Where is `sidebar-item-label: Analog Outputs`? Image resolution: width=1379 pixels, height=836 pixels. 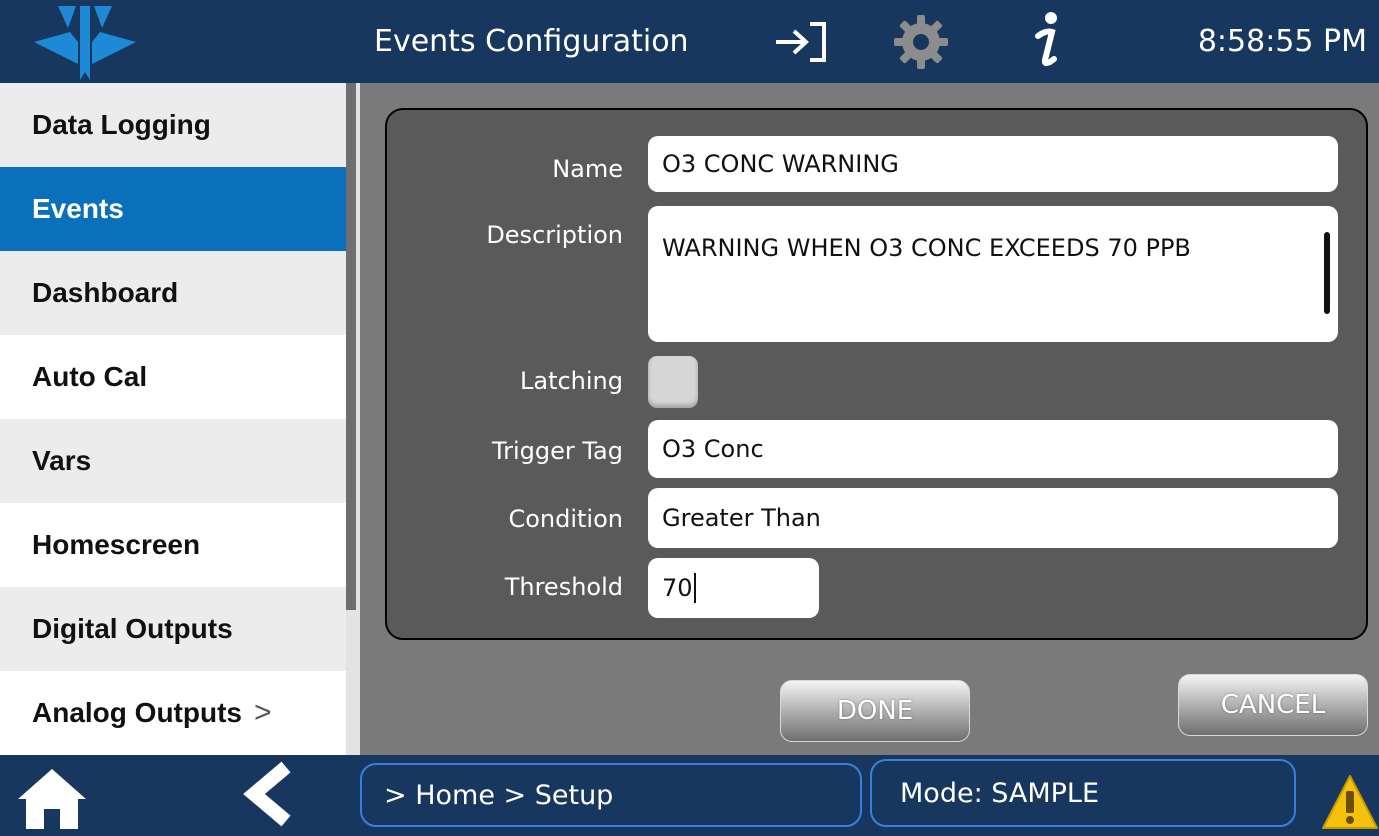
sidebar-item-label: Analog Outputs is located at coordinates (137, 712).